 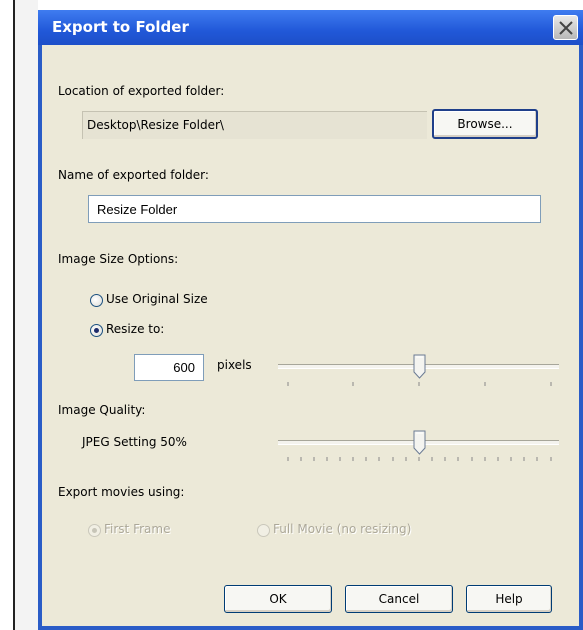 What do you see at coordinates (420, 367) in the screenshot?
I see `resize-slider-thumb` at bounding box center [420, 367].